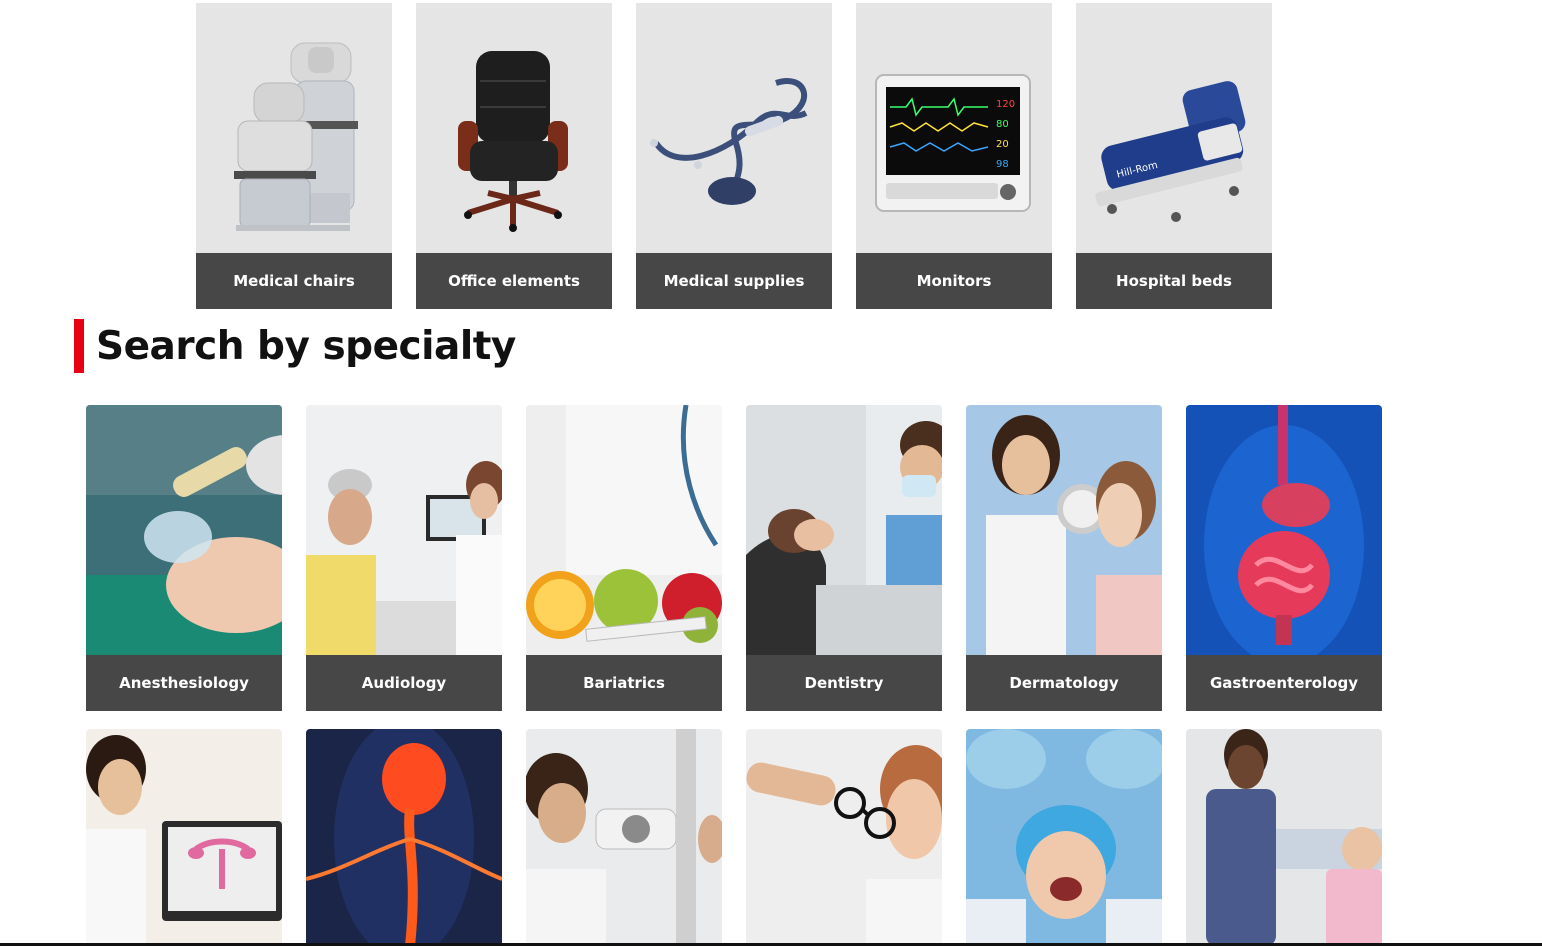 The height and width of the screenshot is (946, 1542). I want to click on category-card-medical-supplies: Medical supplies, so click(734, 156).